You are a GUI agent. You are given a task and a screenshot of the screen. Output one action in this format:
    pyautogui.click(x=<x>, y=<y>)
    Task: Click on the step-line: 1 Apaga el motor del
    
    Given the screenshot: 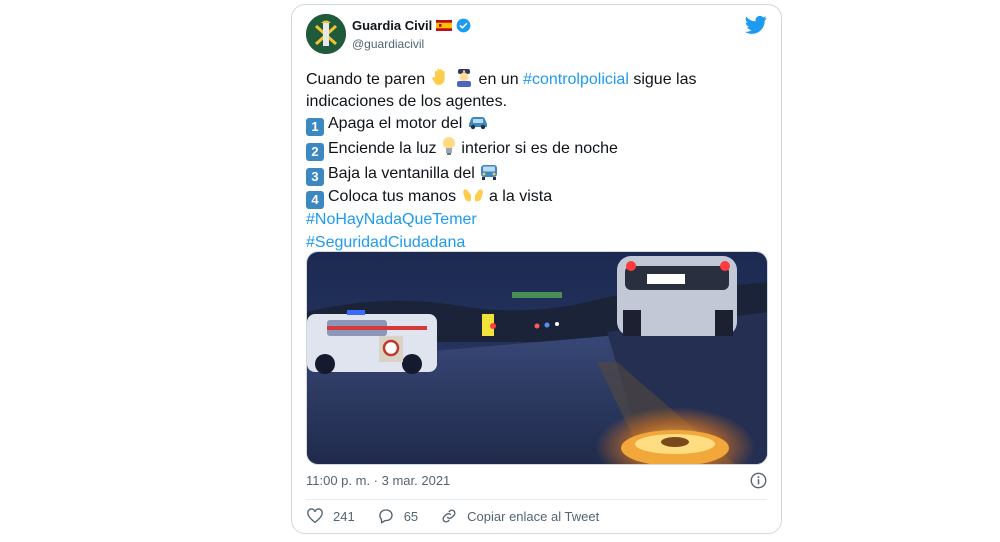 What is the action you would take?
    pyautogui.click(x=536, y=125)
    